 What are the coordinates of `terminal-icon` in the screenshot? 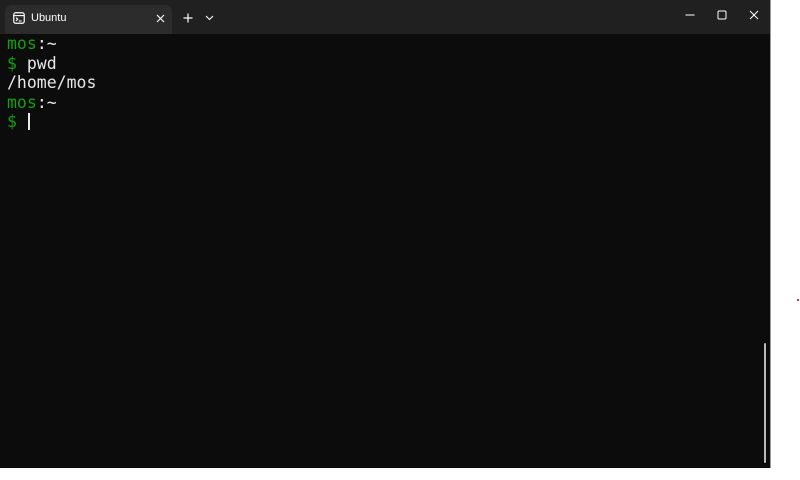 It's located at (19, 18).